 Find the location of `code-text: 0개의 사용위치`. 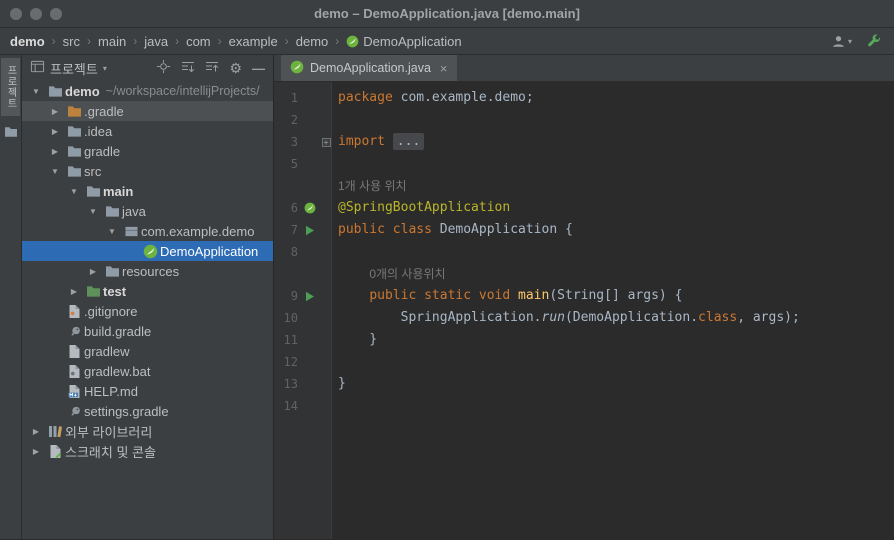

code-text: 0개의 사용위치 is located at coordinates (388, 274).